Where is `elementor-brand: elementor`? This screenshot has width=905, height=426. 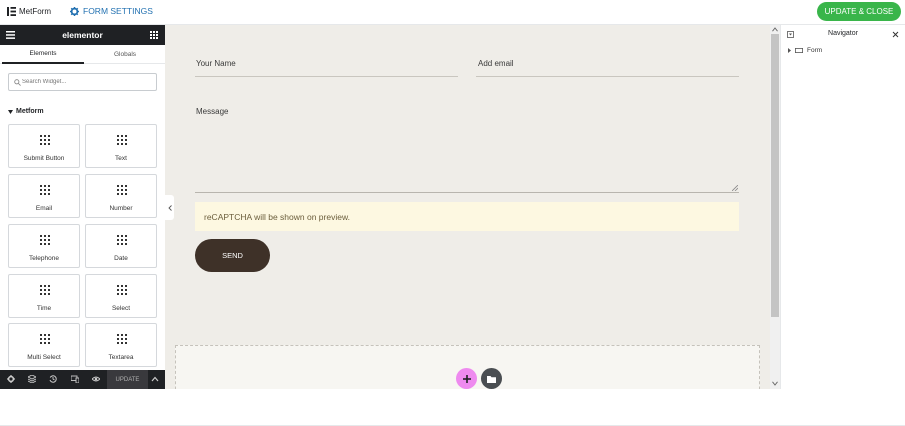
elementor-brand: elementor is located at coordinates (82, 35).